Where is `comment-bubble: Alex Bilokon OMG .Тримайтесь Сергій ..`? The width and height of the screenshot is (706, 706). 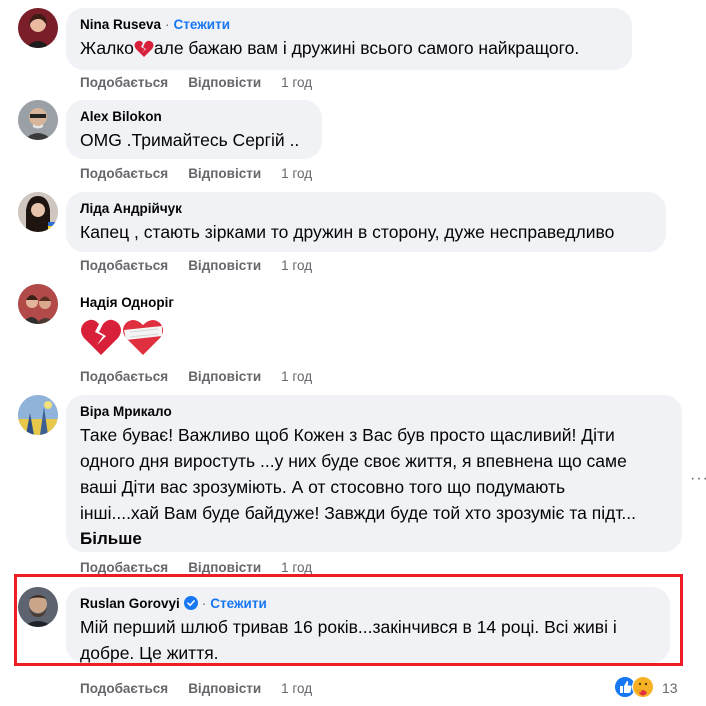
comment-bubble: Alex Bilokon OMG .Тримайтесь Сергій .. is located at coordinates (194, 129).